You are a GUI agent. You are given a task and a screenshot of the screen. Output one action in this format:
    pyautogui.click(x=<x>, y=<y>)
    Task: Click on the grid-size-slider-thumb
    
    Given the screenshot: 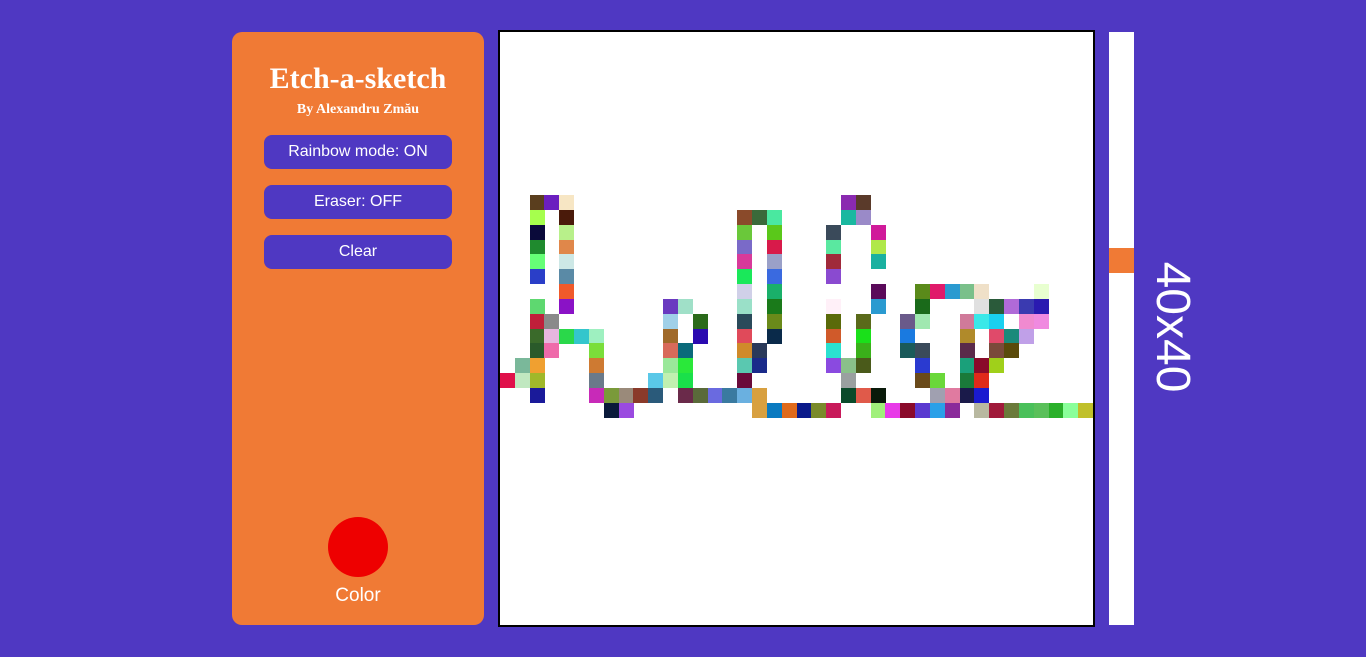 What is the action you would take?
    pyautogui.click(x=1121, y=260)
    